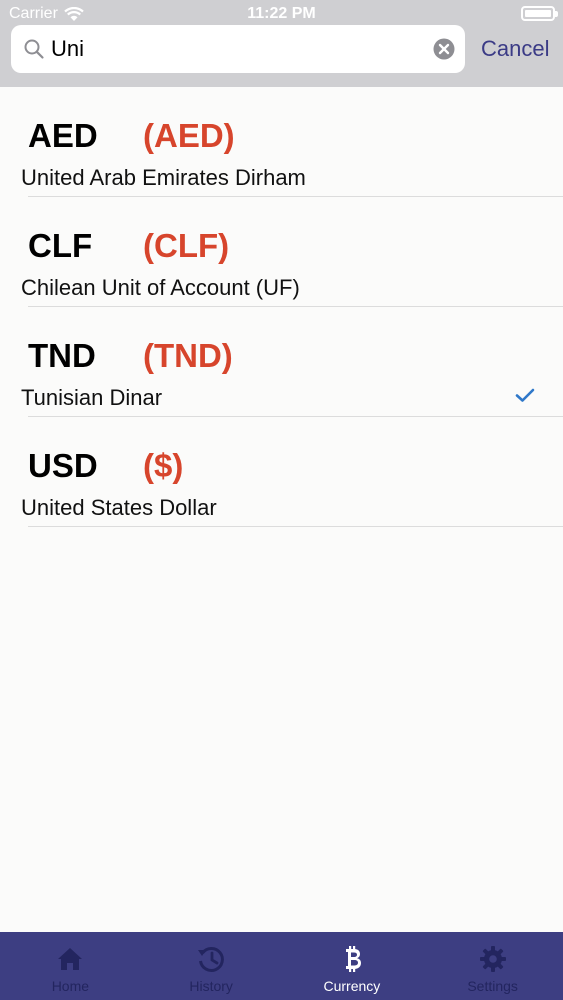  I want to click on search-bar, so click(238, 49).